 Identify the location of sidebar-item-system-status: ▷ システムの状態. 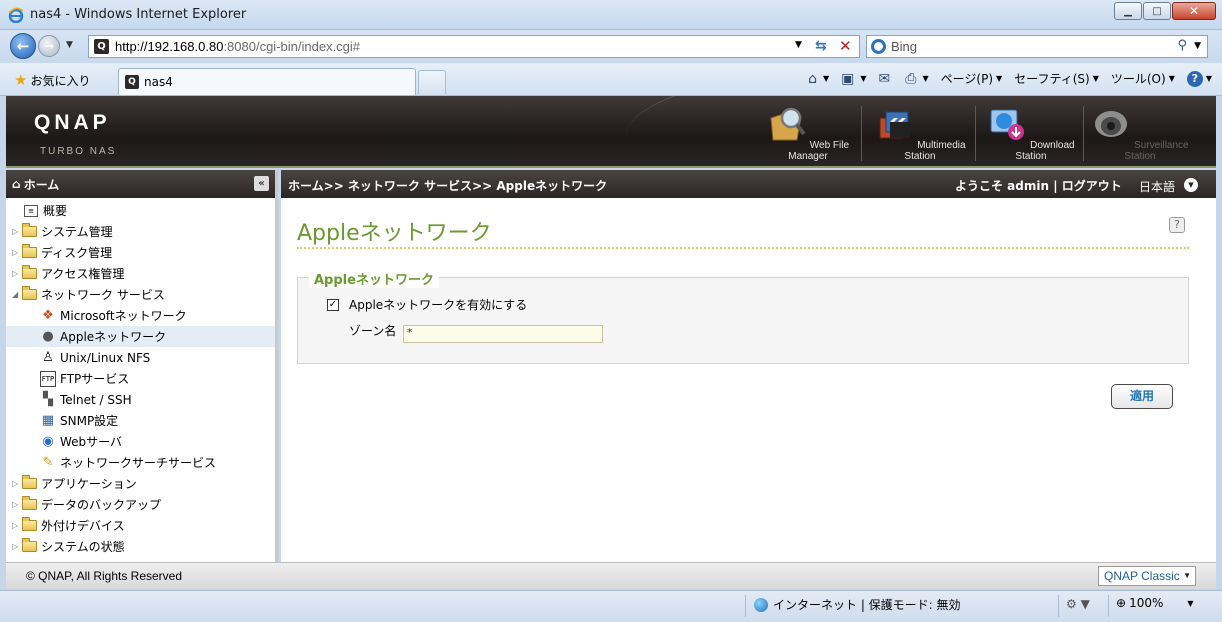
(140, 546).